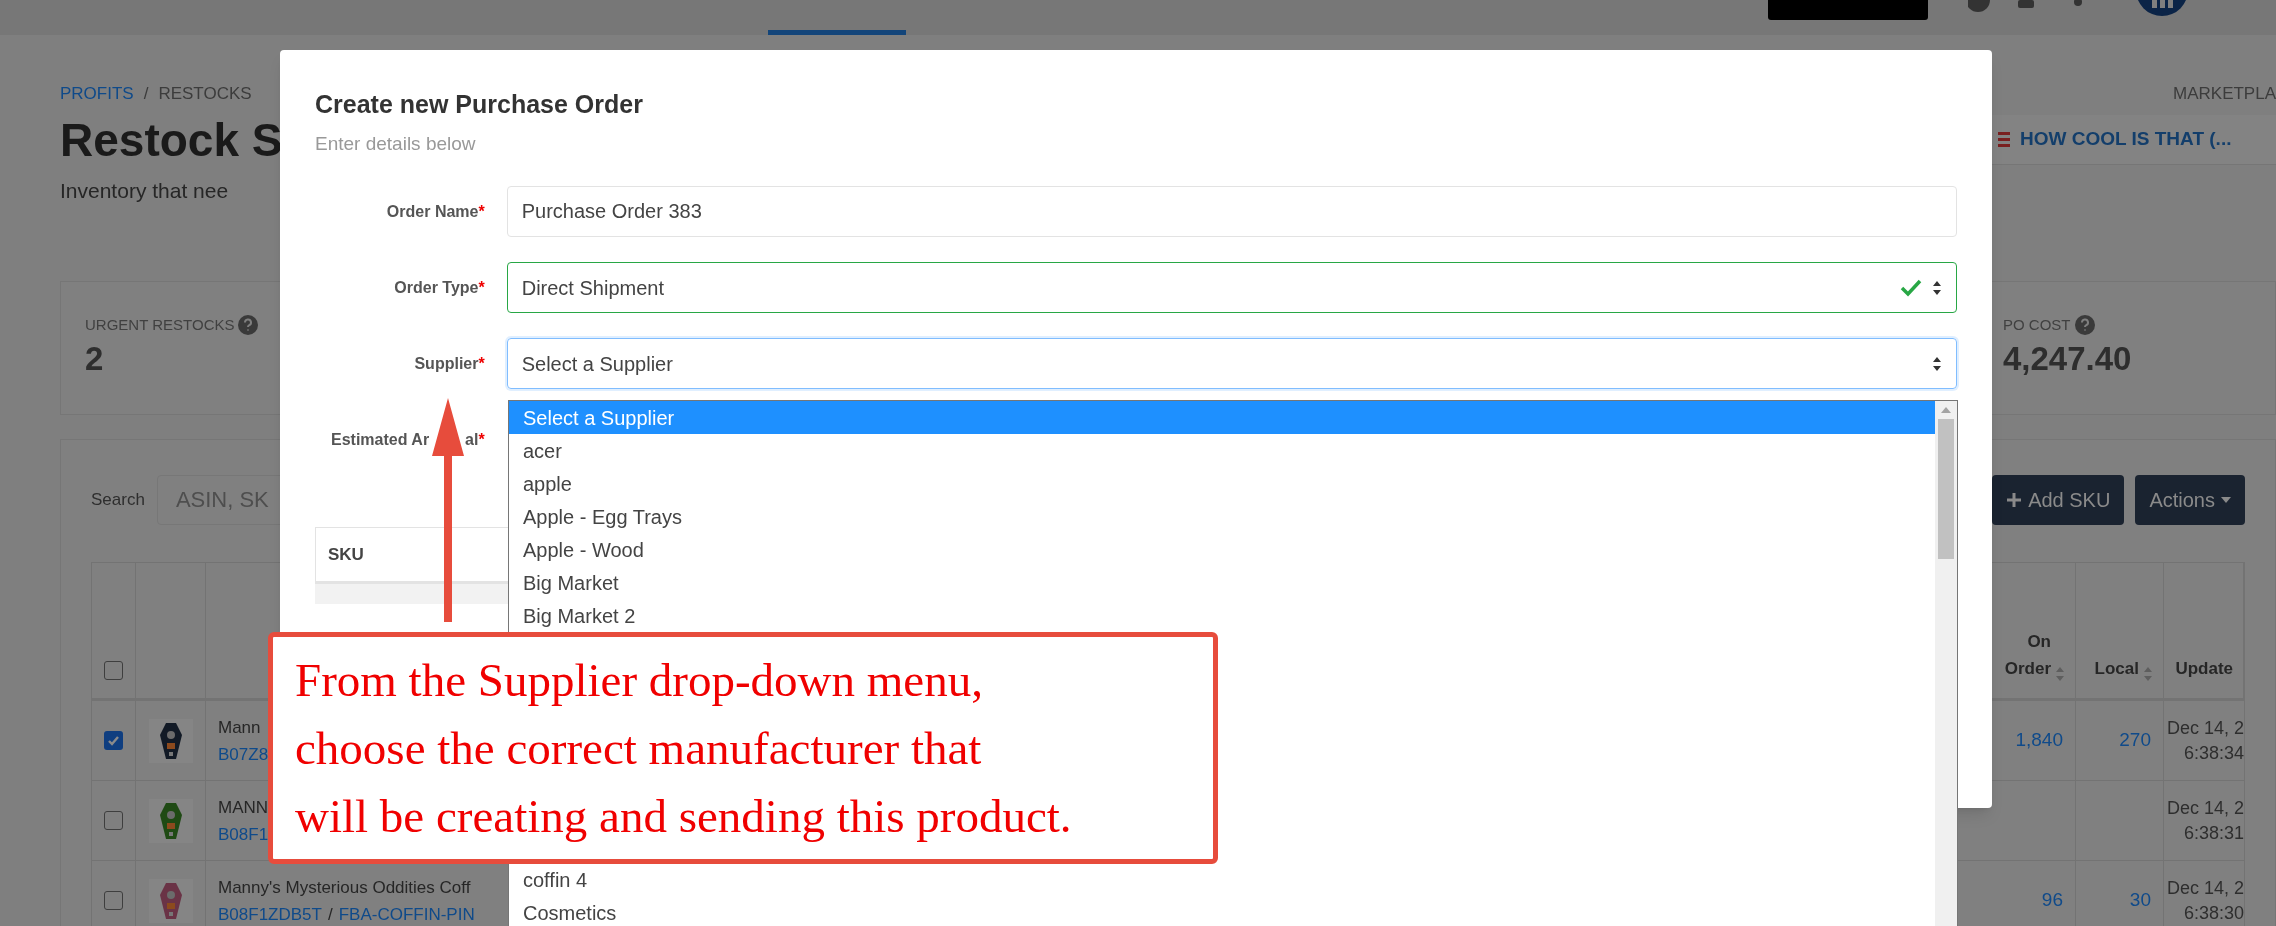 This screenshot has height=926, width=2276. Describe the element at coordinates (270, 913) in the screenshot. I see `asin-link: B08F1ZDB5T` at that location.